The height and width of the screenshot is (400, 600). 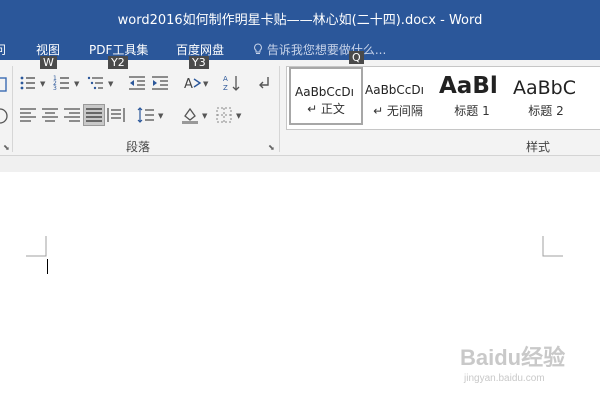 I want to click on text-cursor, so click(x=47, y=266).